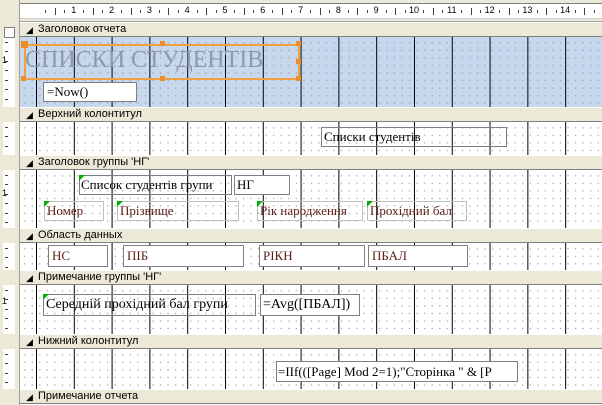 This screenshot has height=405, width=602. Describe the element at coordinates (82, 29) in the screenshot. I see `section-title: Заголовок отчета` at that location.